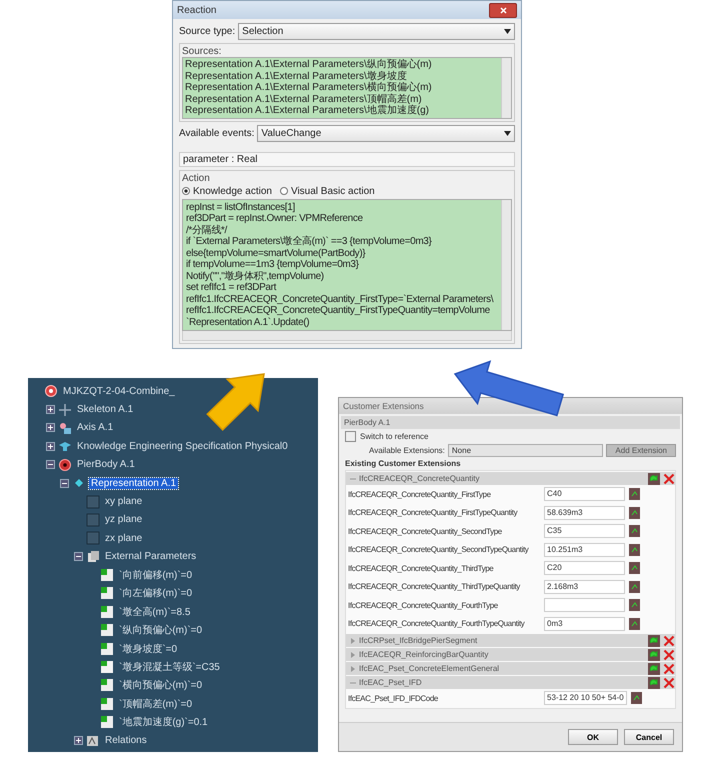 The width and height of the screenshot is (707, 757). Describe the element at coordinates (510, 654) in the screenshot. I see `group-header: IfcEACEQR_ReinforcingBarQuantity` at that location.